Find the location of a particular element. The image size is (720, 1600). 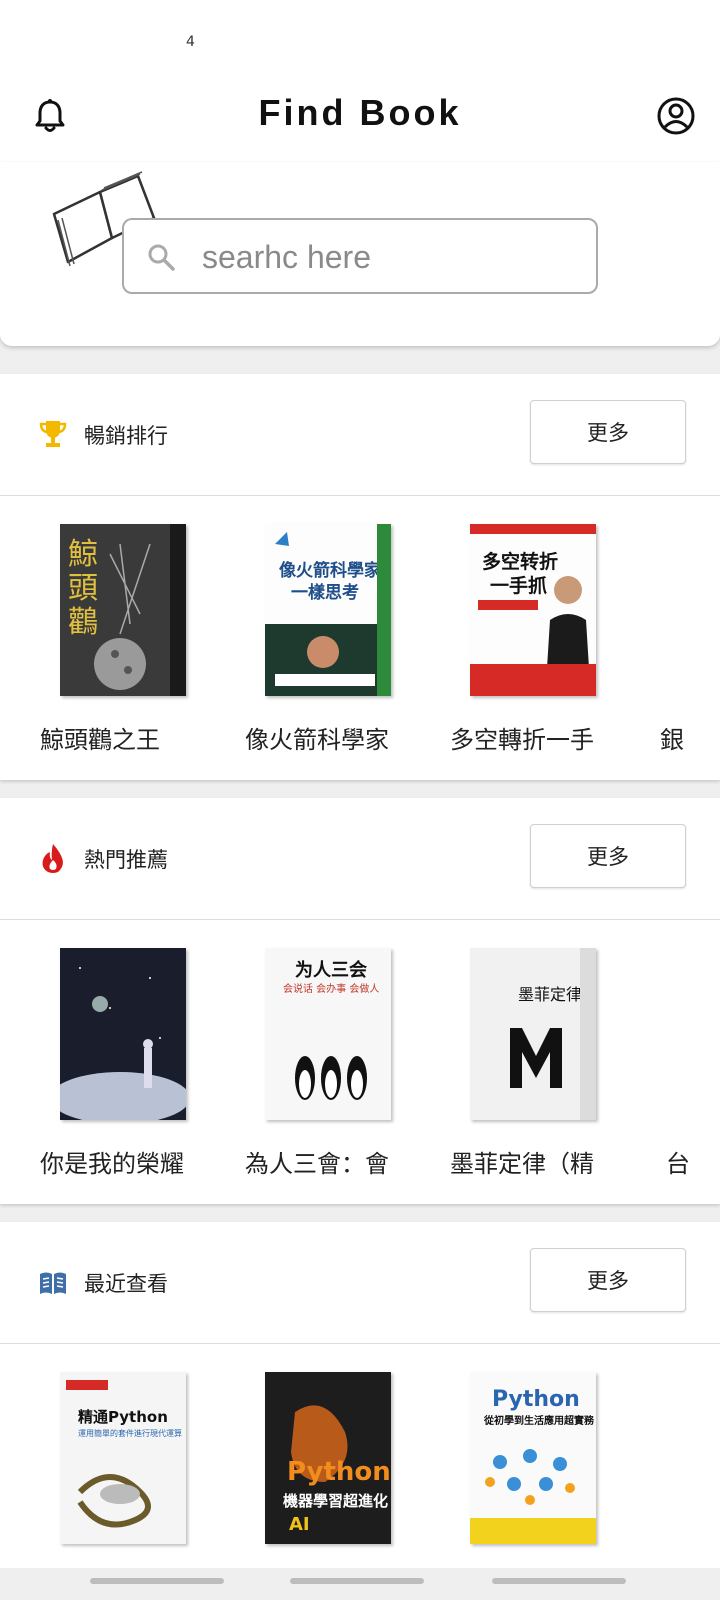

book-item: Python 機器學習超進化 AI is located at coordinates (330, 1456).